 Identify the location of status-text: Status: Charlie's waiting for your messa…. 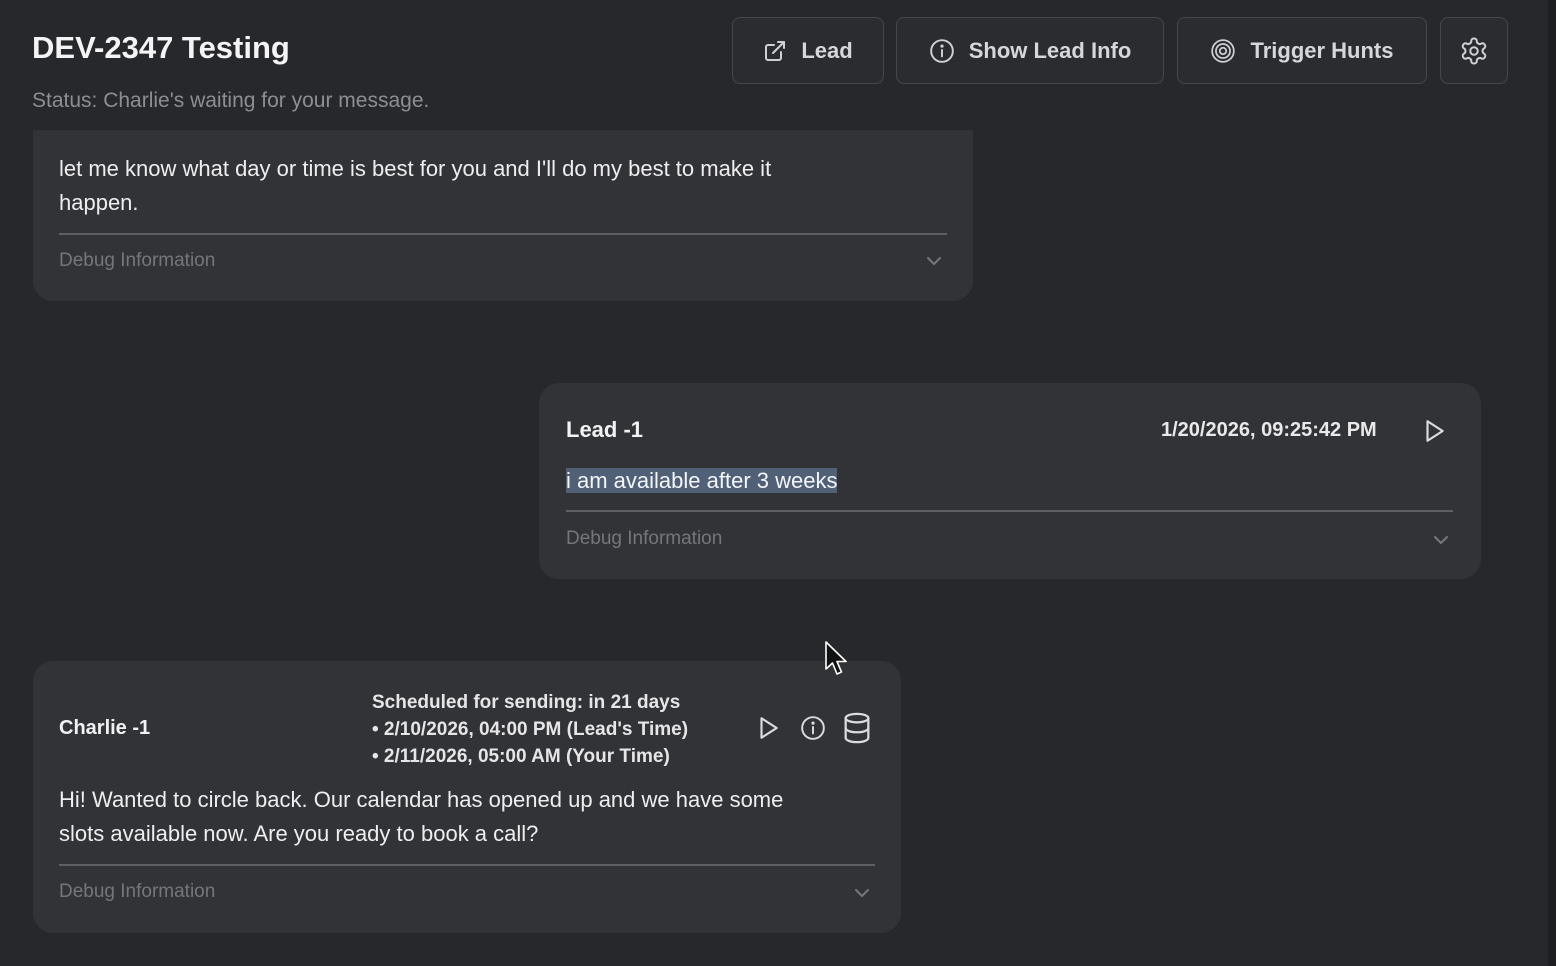
(231, 100).